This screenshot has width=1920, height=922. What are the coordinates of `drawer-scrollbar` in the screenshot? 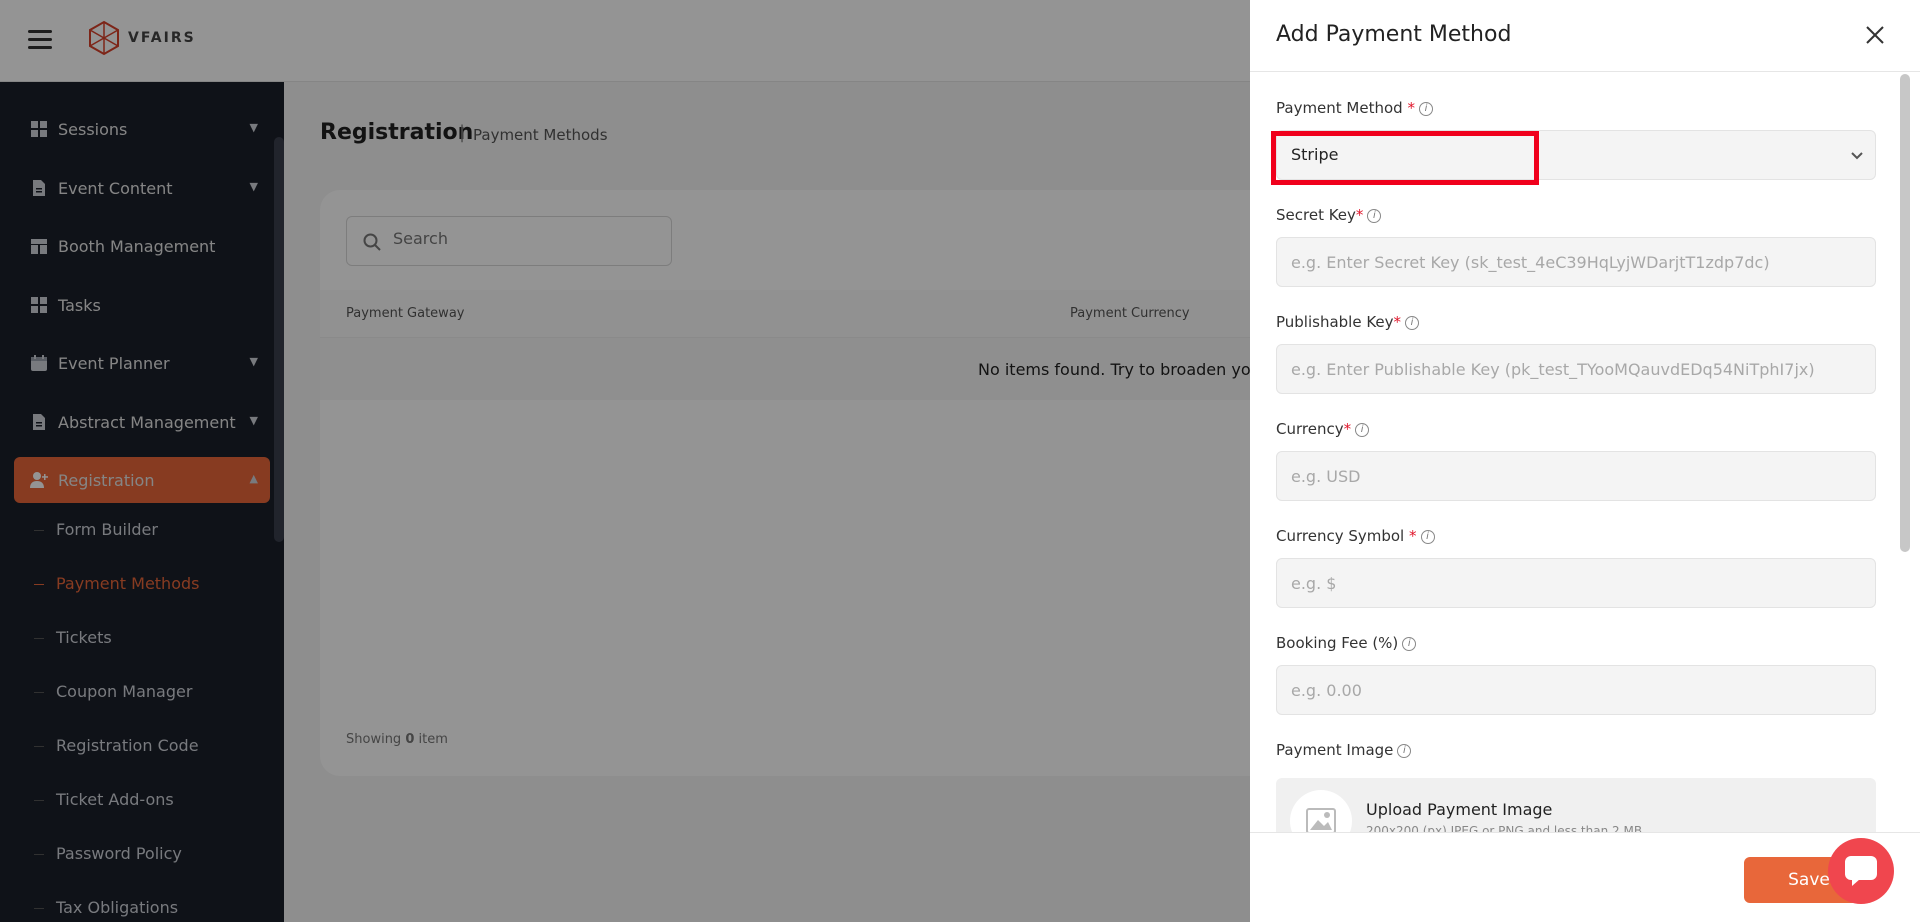 It's located at (1905, 313).